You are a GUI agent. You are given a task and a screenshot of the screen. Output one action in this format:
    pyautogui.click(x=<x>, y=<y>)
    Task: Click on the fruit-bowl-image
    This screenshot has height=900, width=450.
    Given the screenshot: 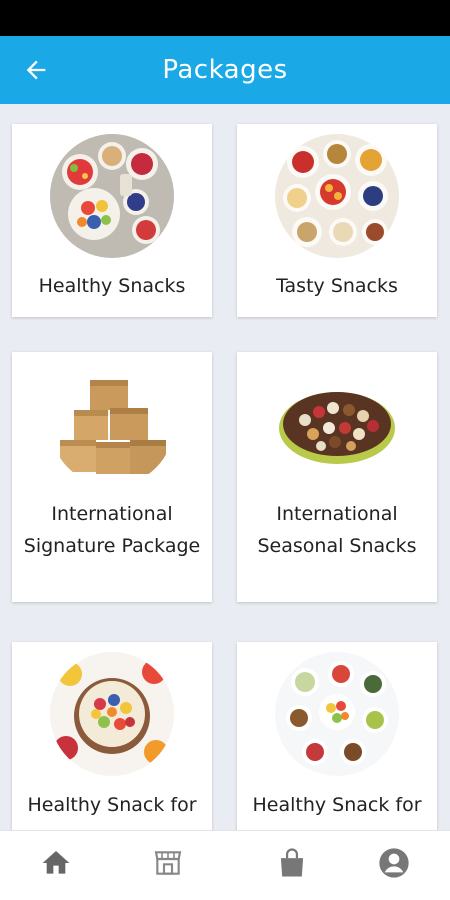 What is the action you would take?
    pyautogui.click(x=112, y=714)
    